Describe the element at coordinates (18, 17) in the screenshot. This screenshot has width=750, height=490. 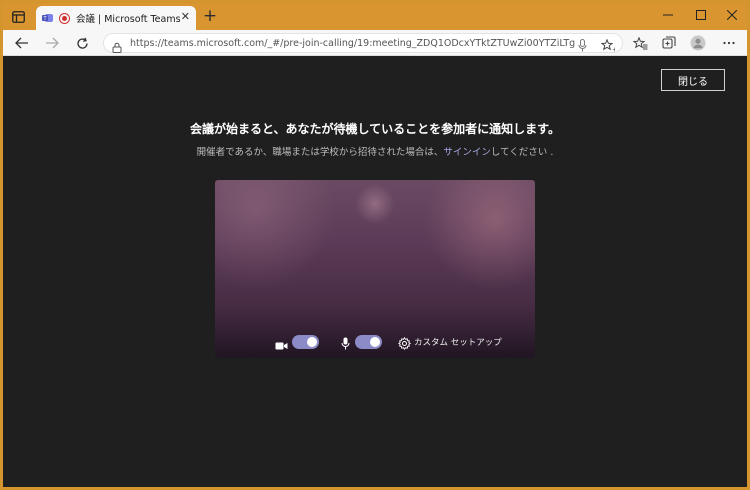
I see `tab-actions-icon` at that location.